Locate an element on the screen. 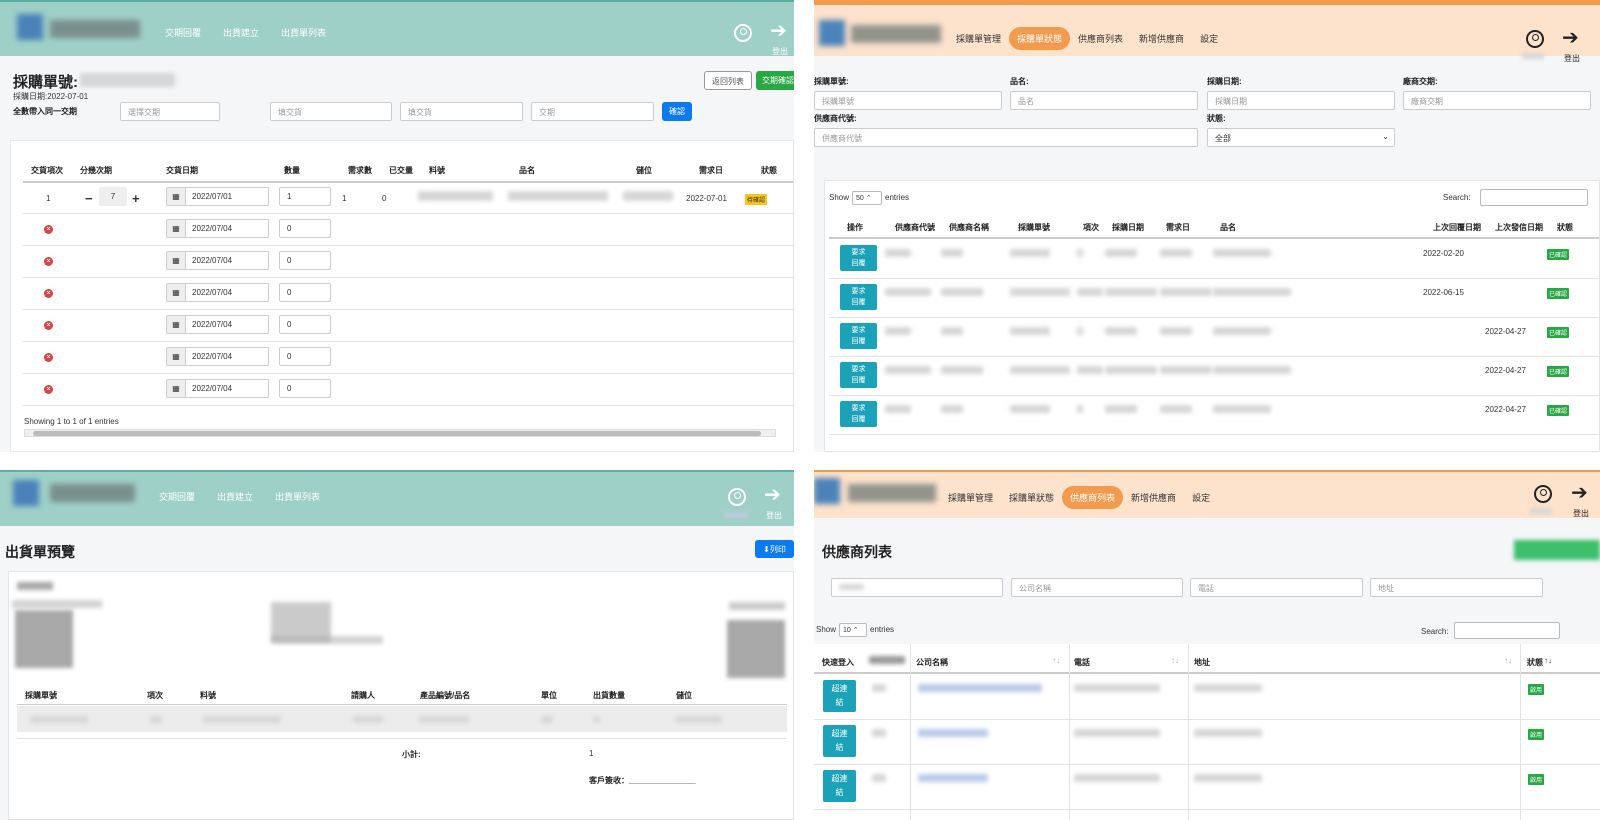  delivery-fill-input-1: 填交貨 is located at coordinates (331, 111).